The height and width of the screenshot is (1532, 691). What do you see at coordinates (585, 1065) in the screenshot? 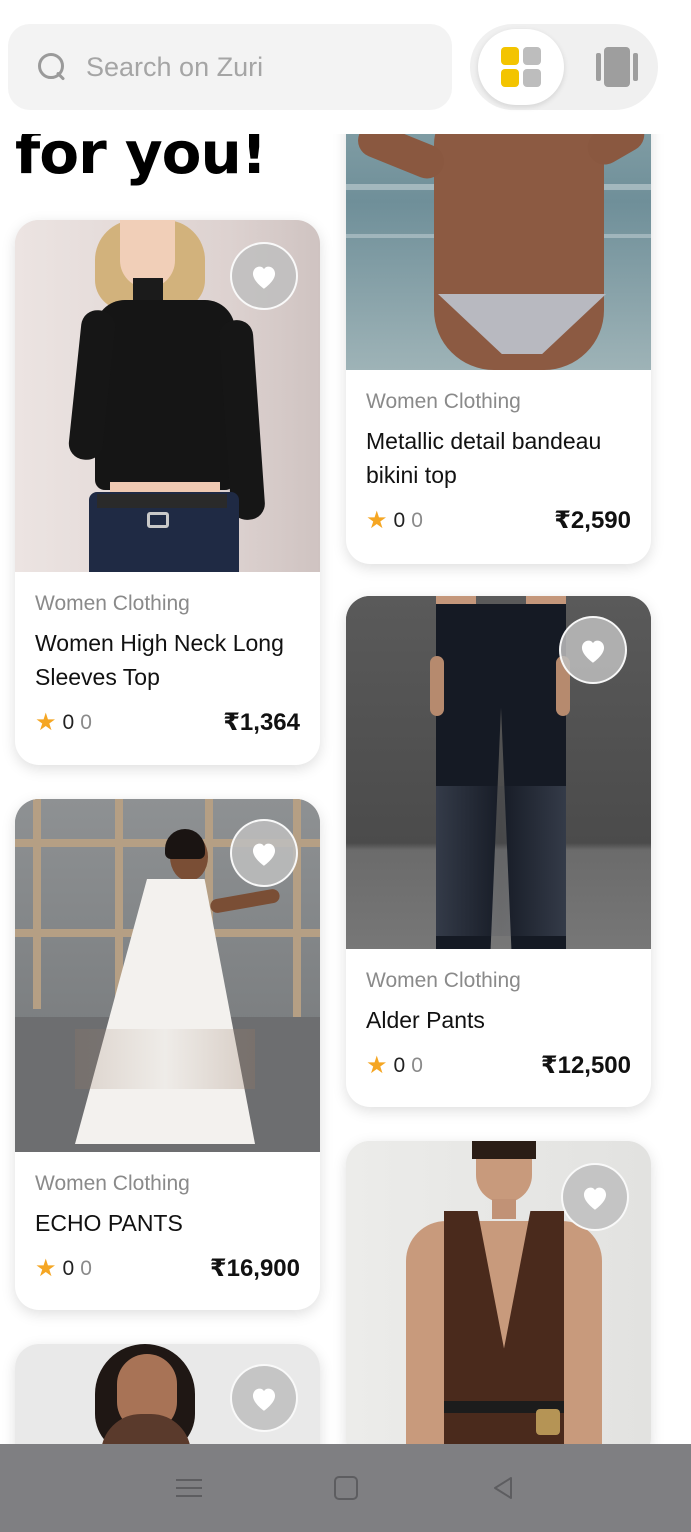
I see `product-price: ₹12,500` at bounding box center [585, 1065].